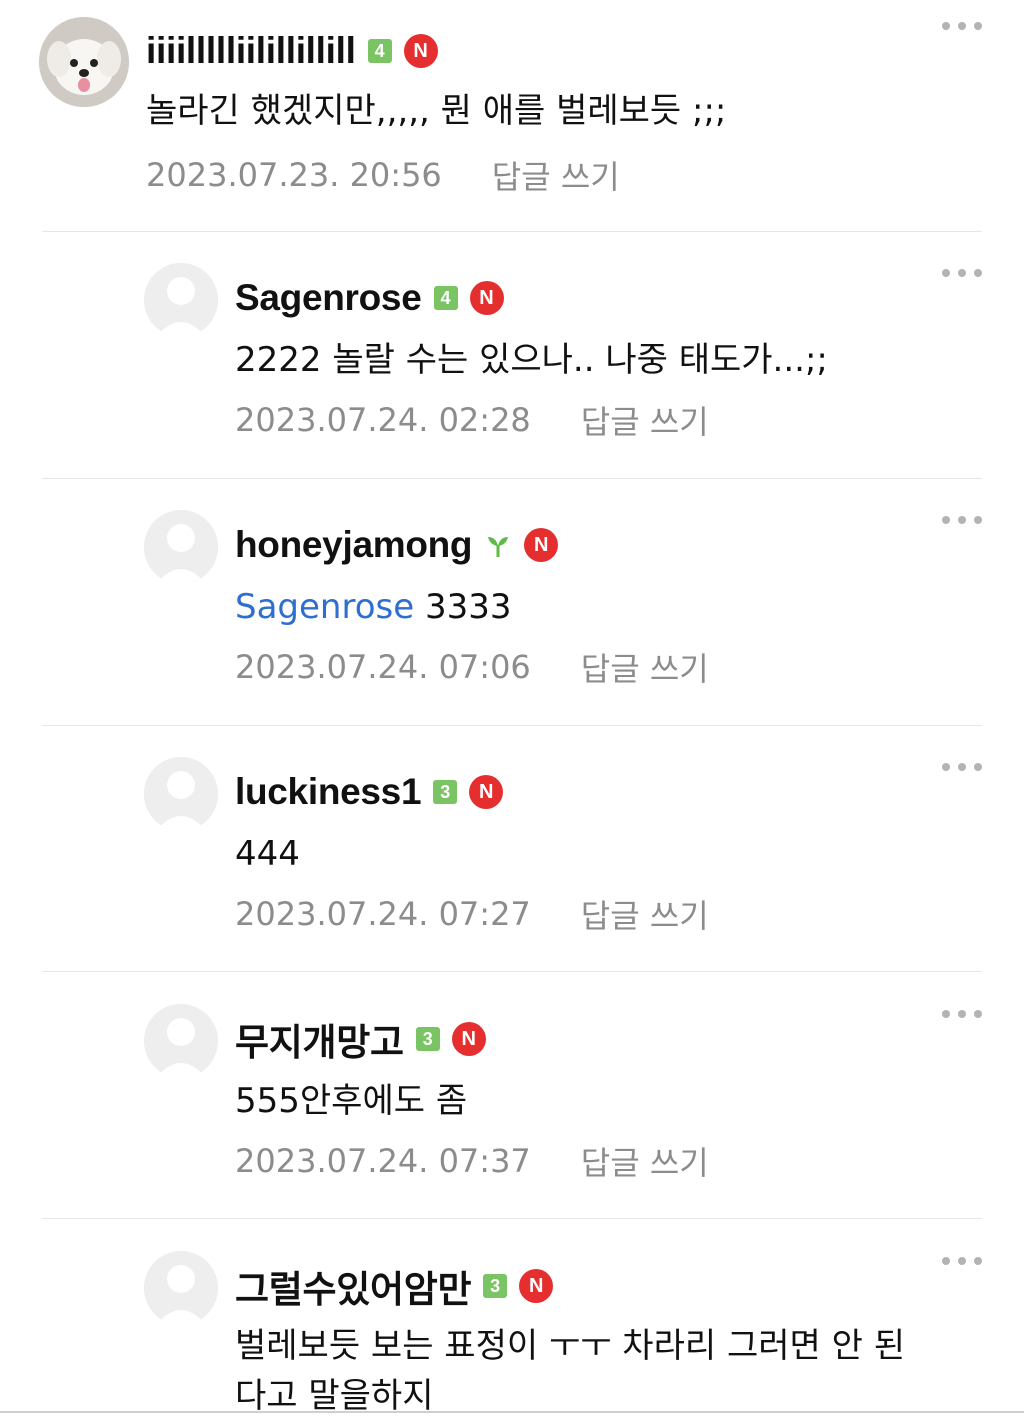 The width and height of the screenshot is (1024, 1423). I want to click on comment-timestamp: 2023.07.24. 07:06, so click(383, 667).